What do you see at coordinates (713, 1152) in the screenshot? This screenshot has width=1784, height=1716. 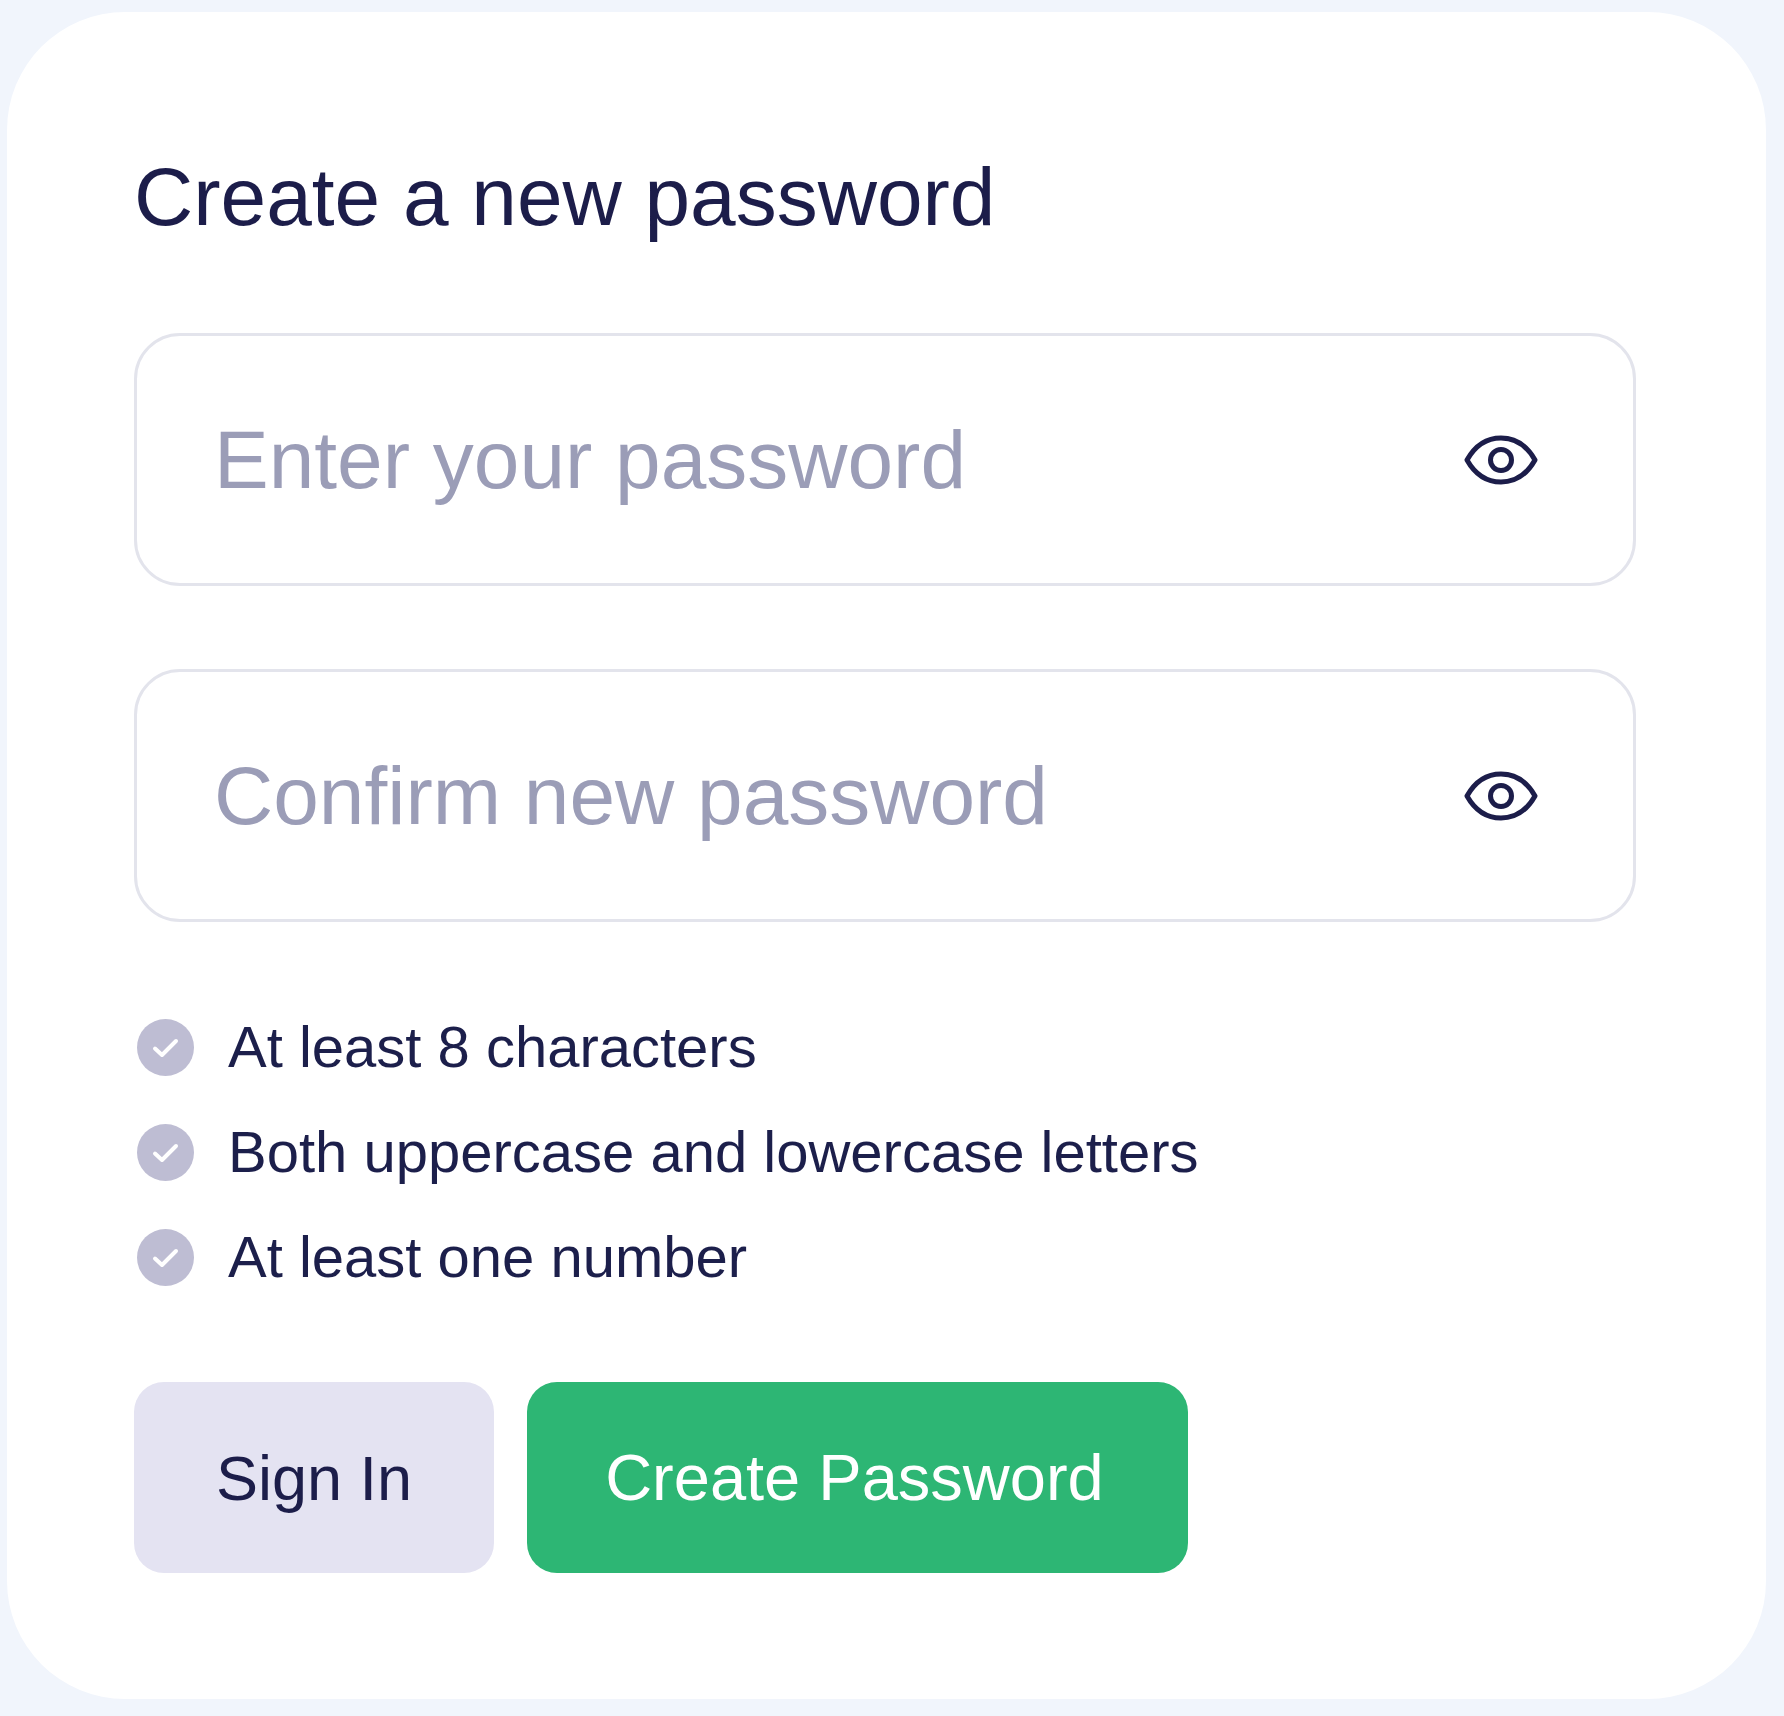 I see `requirement-text: Both uppercase and lowercase letters` at bounding box center [713, 1152].